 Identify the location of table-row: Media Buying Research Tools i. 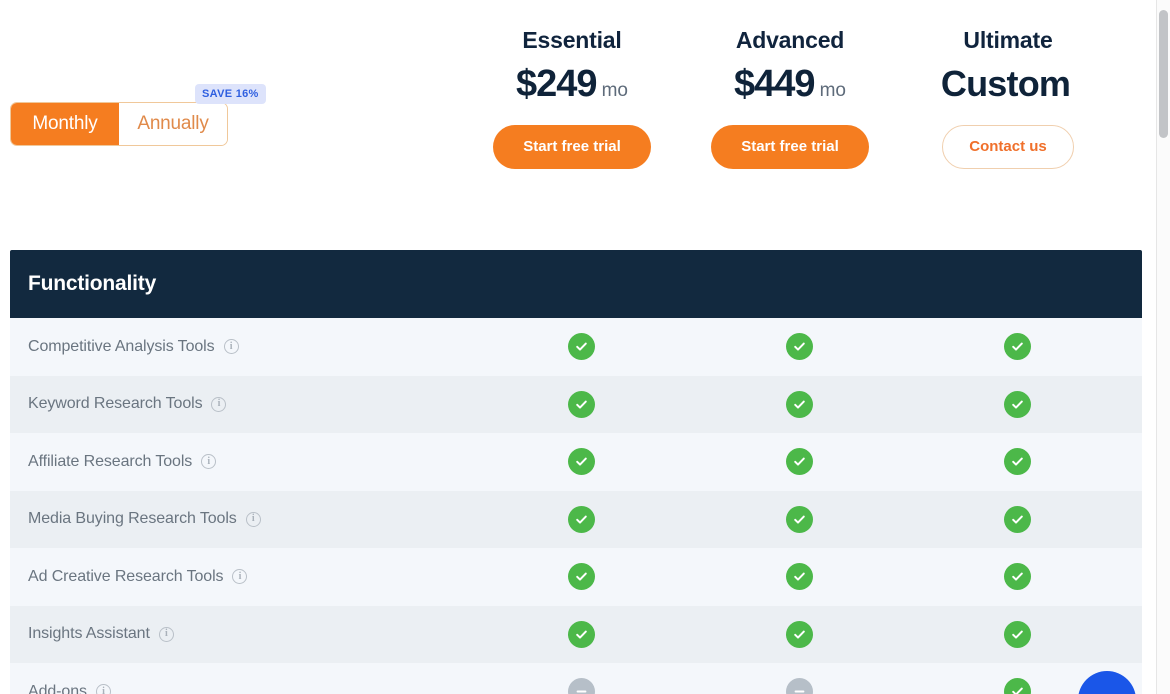
(576, 519).